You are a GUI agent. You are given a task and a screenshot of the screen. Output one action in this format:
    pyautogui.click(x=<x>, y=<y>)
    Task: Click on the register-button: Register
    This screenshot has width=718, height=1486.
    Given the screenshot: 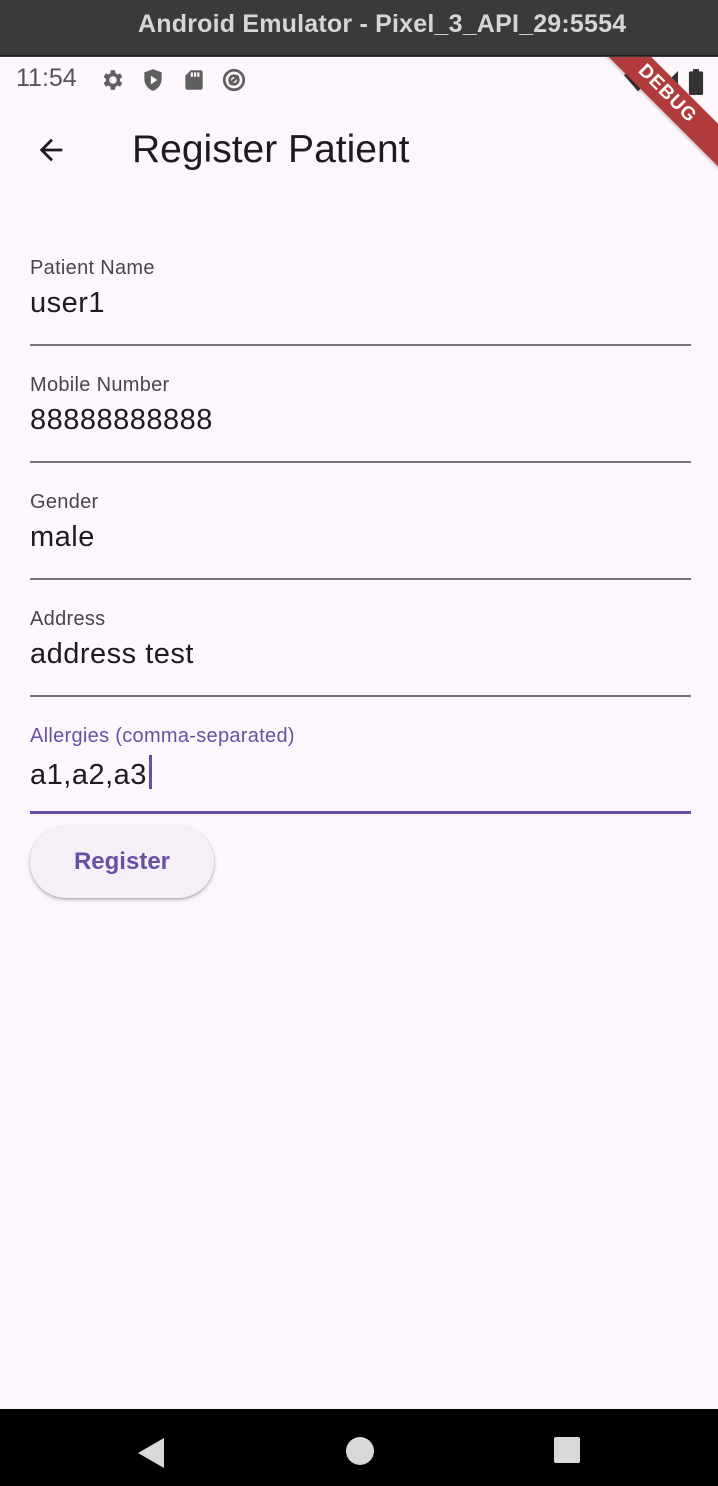 What is the action you would take?
    pyautogui.click(x=122, y=862)
    